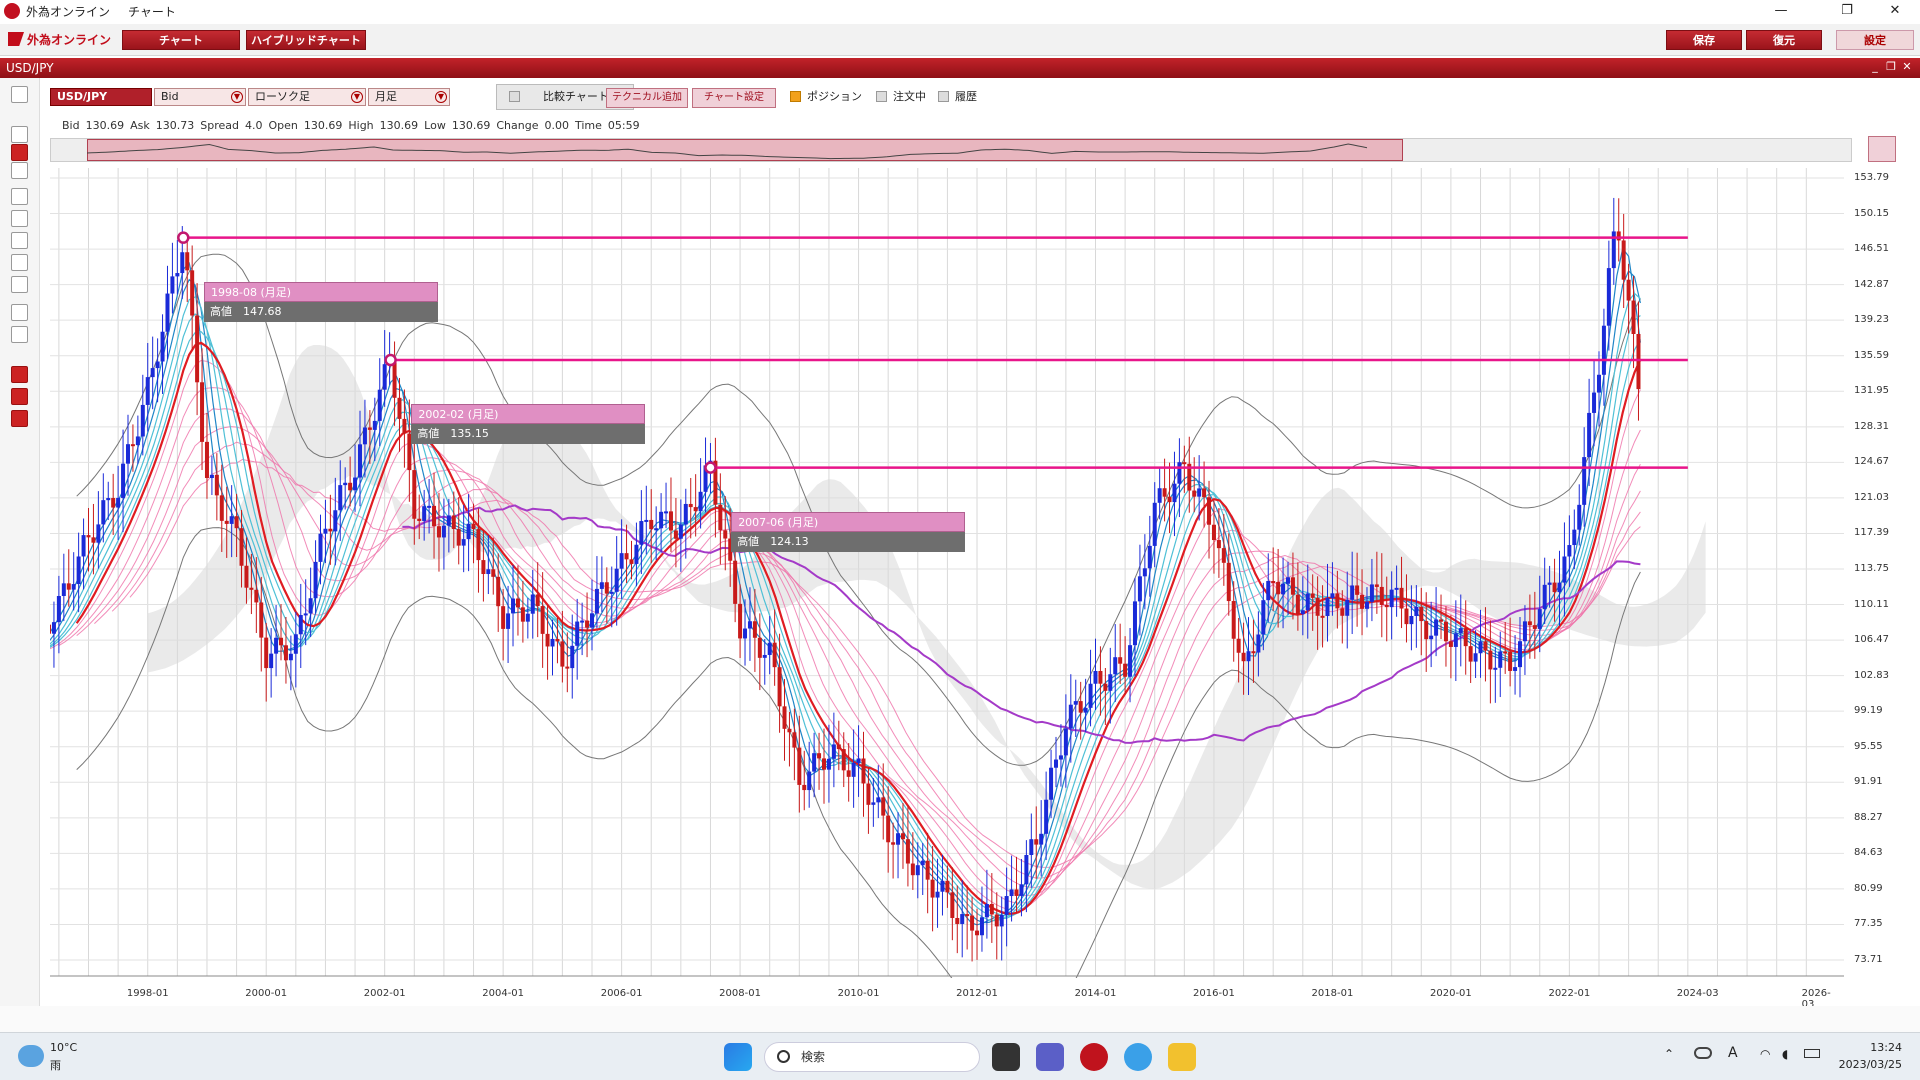 Image resolution: width=1920 pixels, height=1080 pixels. I want to click on maximize-button: ❐, so click(1847, 11).